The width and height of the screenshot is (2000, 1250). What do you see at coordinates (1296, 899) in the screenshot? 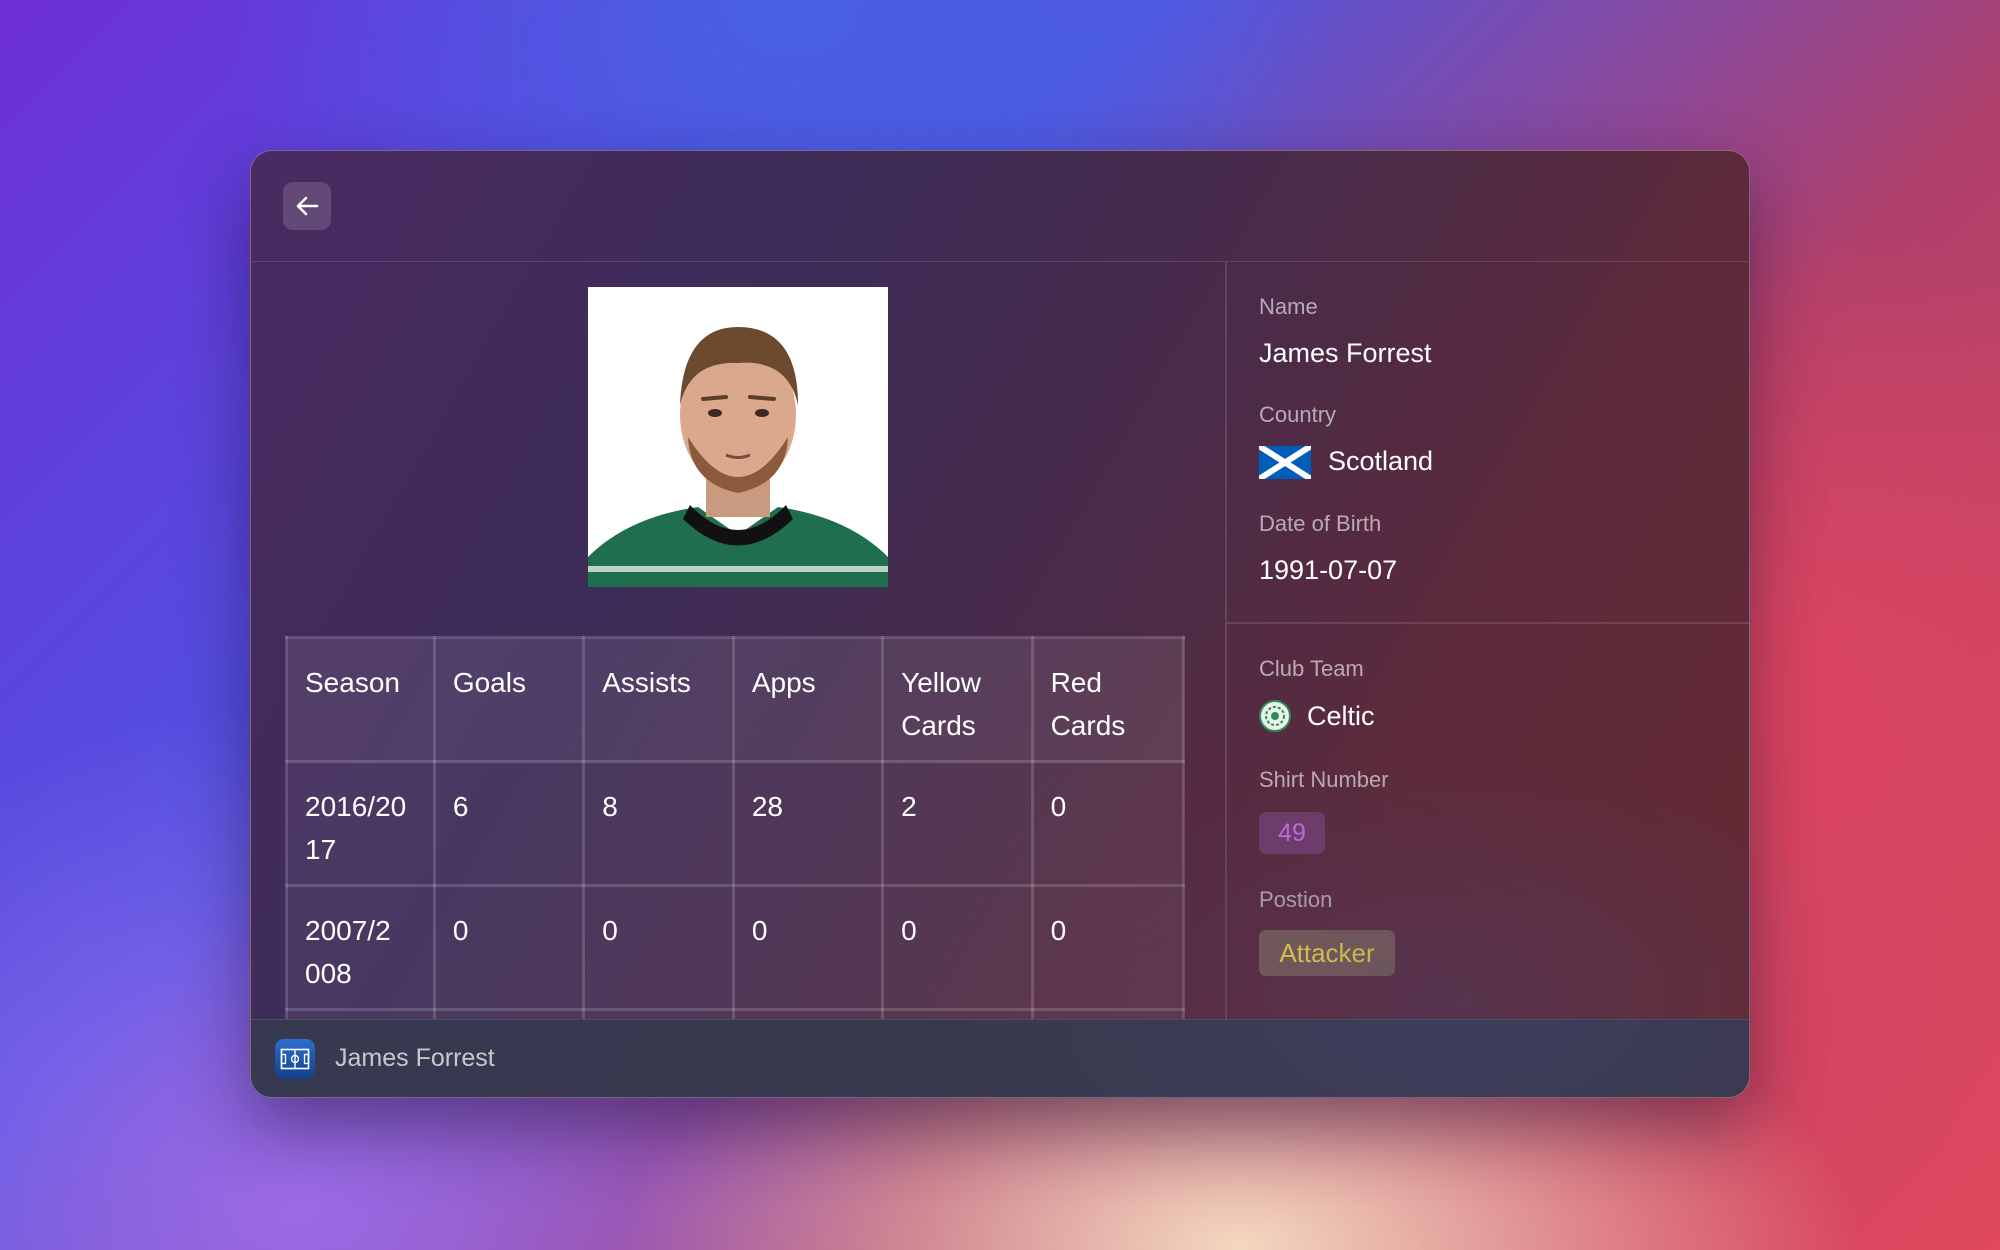
I see `position-label: Postion` at bounding box center [1296, 899].